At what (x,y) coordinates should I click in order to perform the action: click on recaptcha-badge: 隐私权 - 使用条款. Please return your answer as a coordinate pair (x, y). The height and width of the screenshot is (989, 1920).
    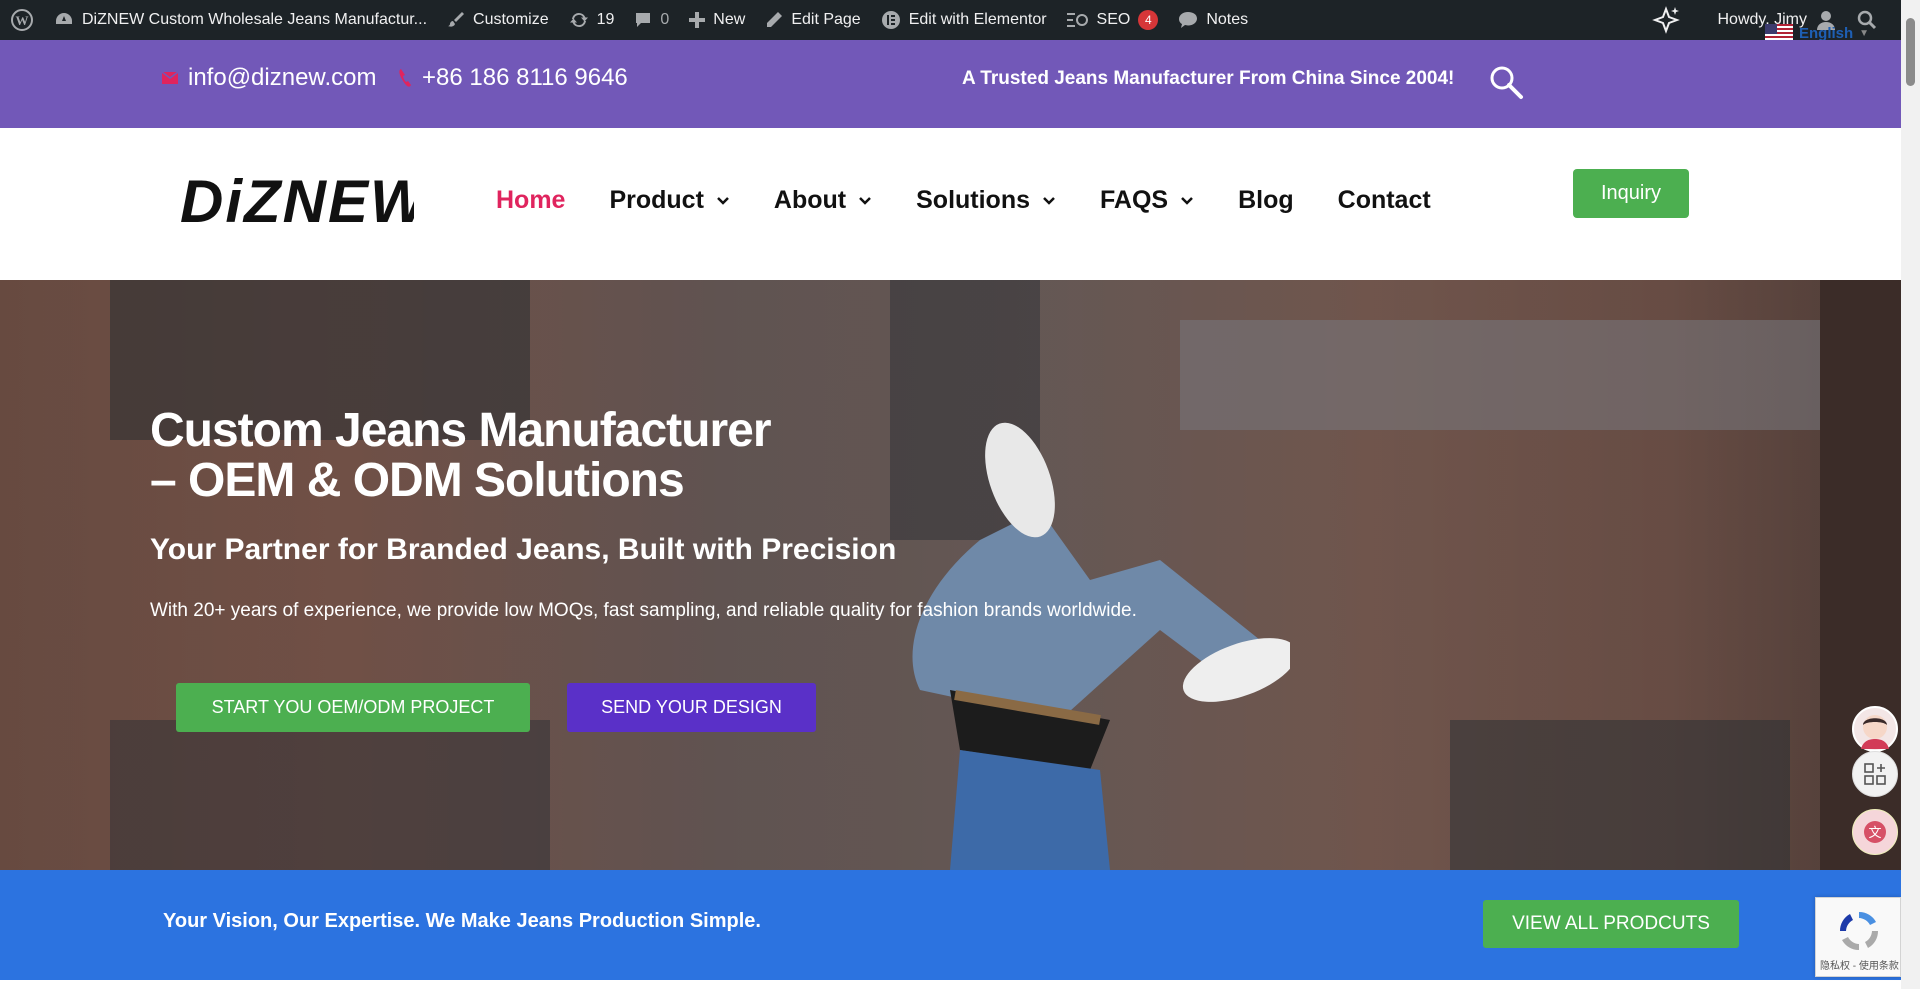
    Looking at the image, I should click on (1858, 937).